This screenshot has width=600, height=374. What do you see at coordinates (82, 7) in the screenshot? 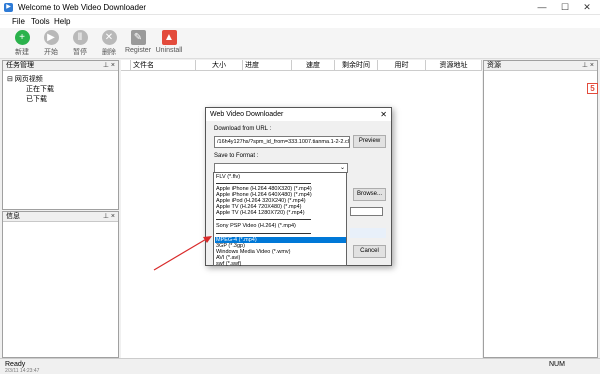
I see `window-title: Welcome to Web Video Downloader` at bounding box center [82, 7].